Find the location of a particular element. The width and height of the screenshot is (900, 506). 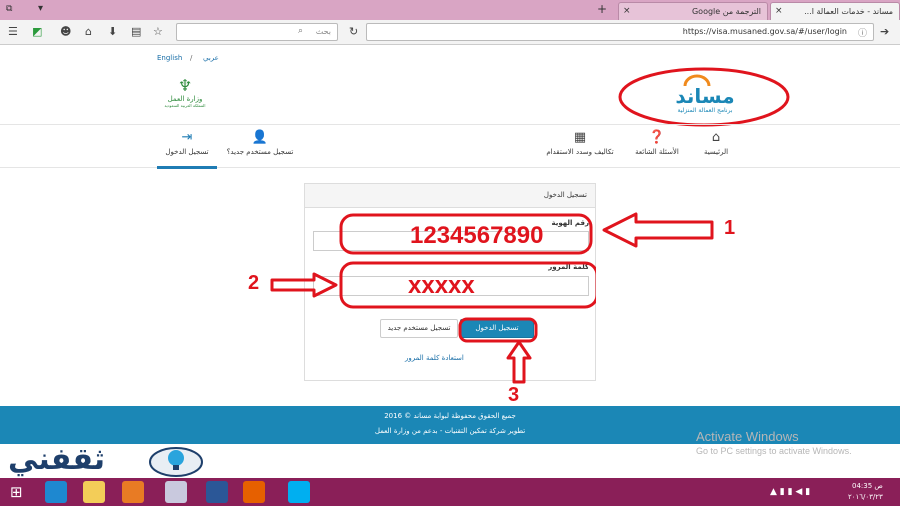

window-minimize-icon: ▾ is located at coordinates (40, 8).